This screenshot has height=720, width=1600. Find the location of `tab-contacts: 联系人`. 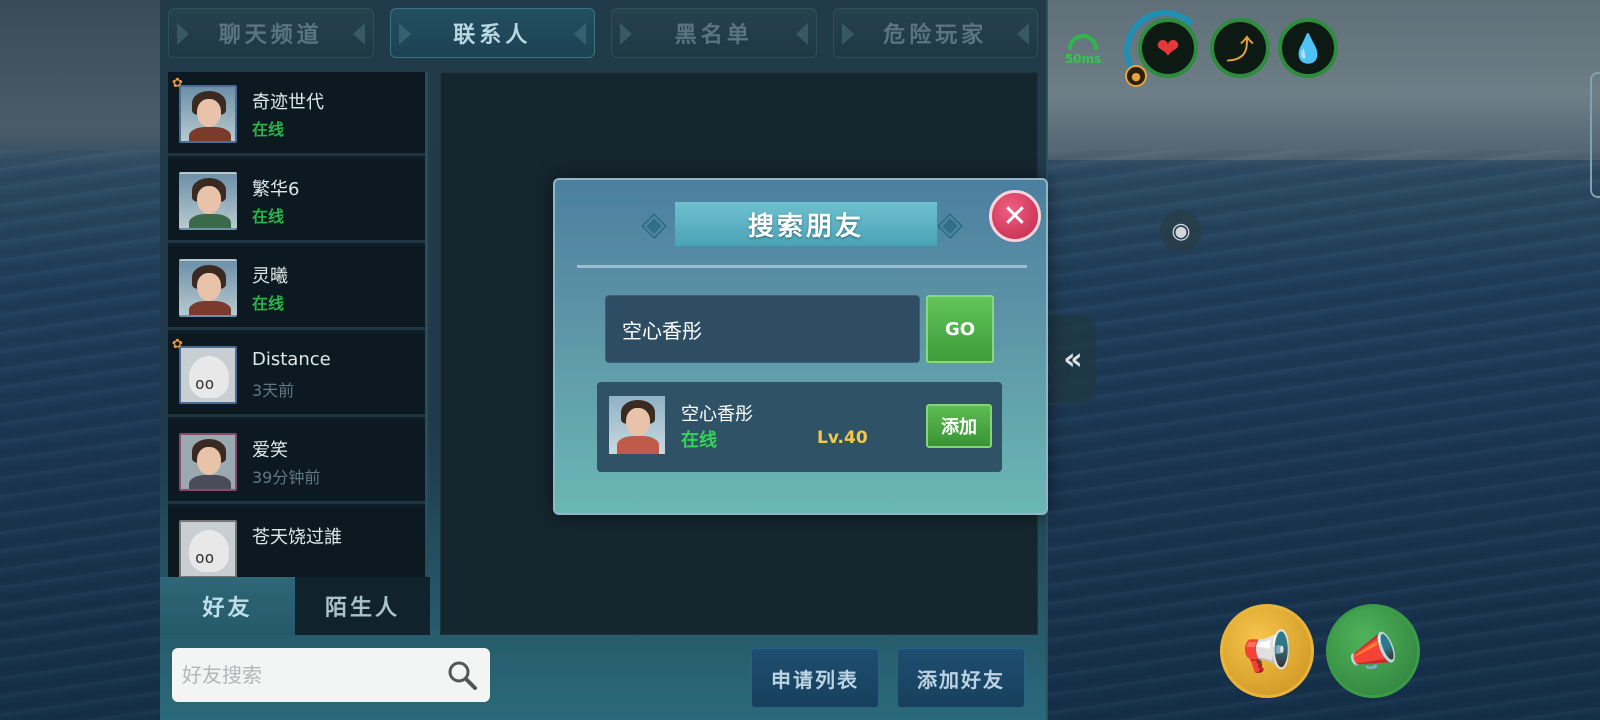

tab-contacts: 联系人 is located at coordinates (492, 33).